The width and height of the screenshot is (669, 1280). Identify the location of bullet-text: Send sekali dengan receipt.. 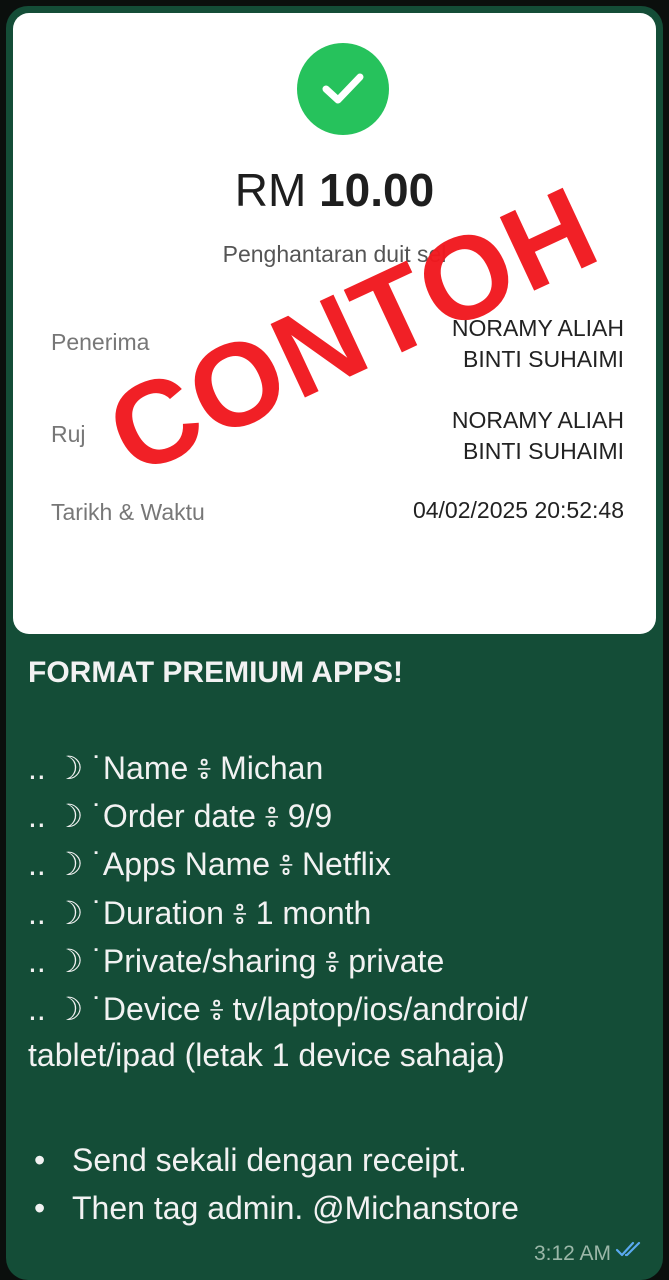
(269, 1160).